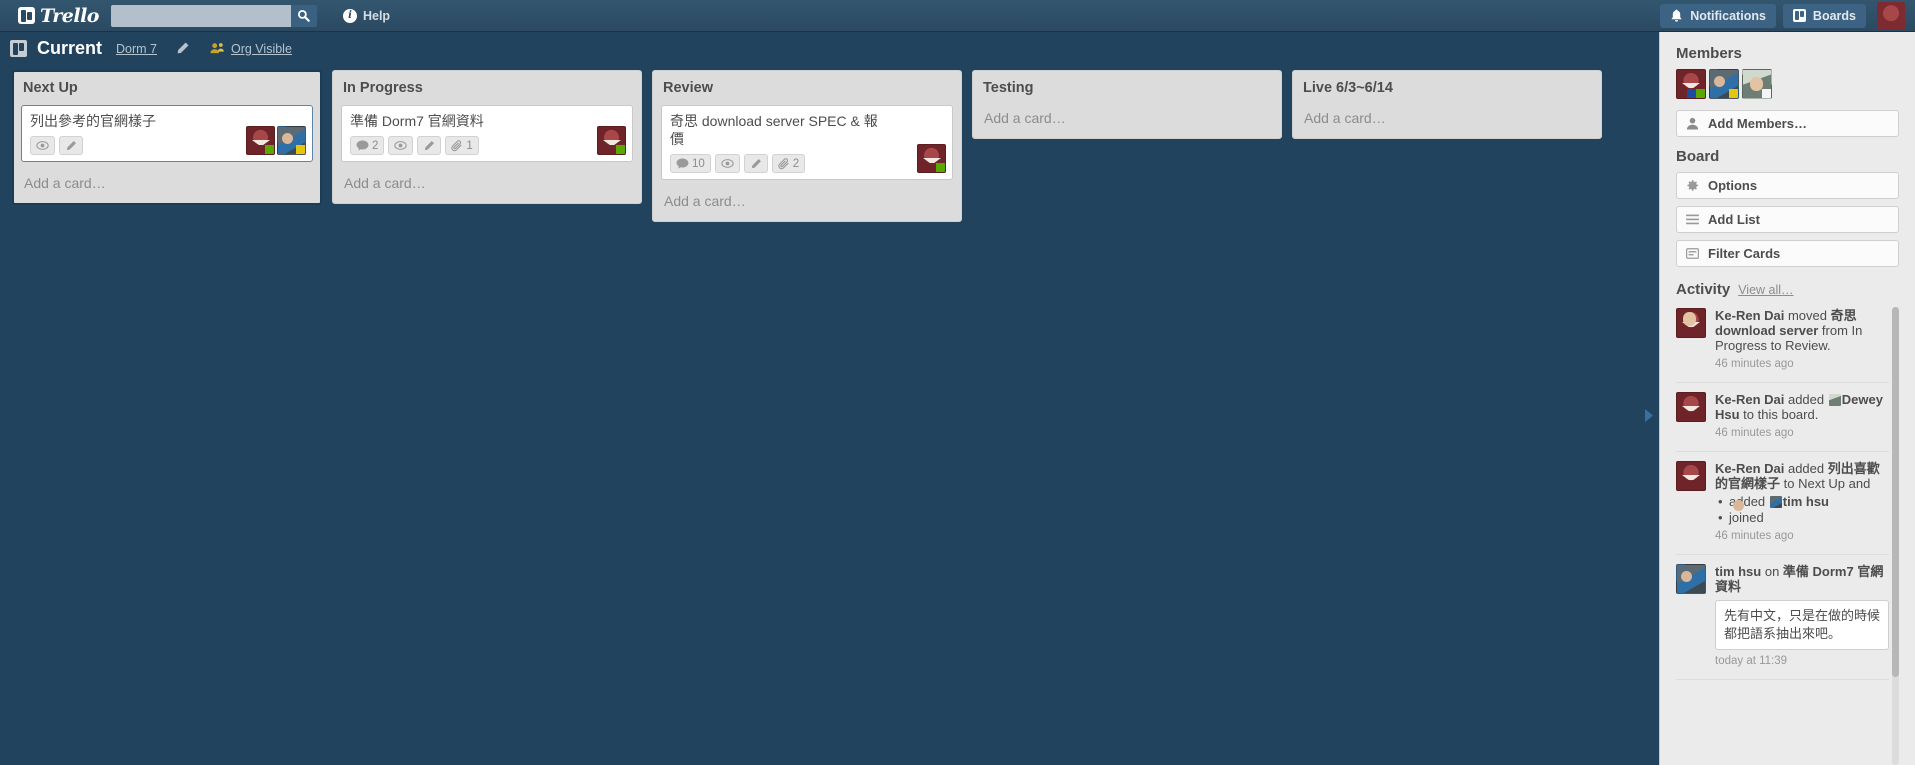 Image resolution: width=1915 pixels, height=765 pixels. Describe the element at coordinates (1787, 156) in the screenshot. I see `board-heading: Board` at that location.